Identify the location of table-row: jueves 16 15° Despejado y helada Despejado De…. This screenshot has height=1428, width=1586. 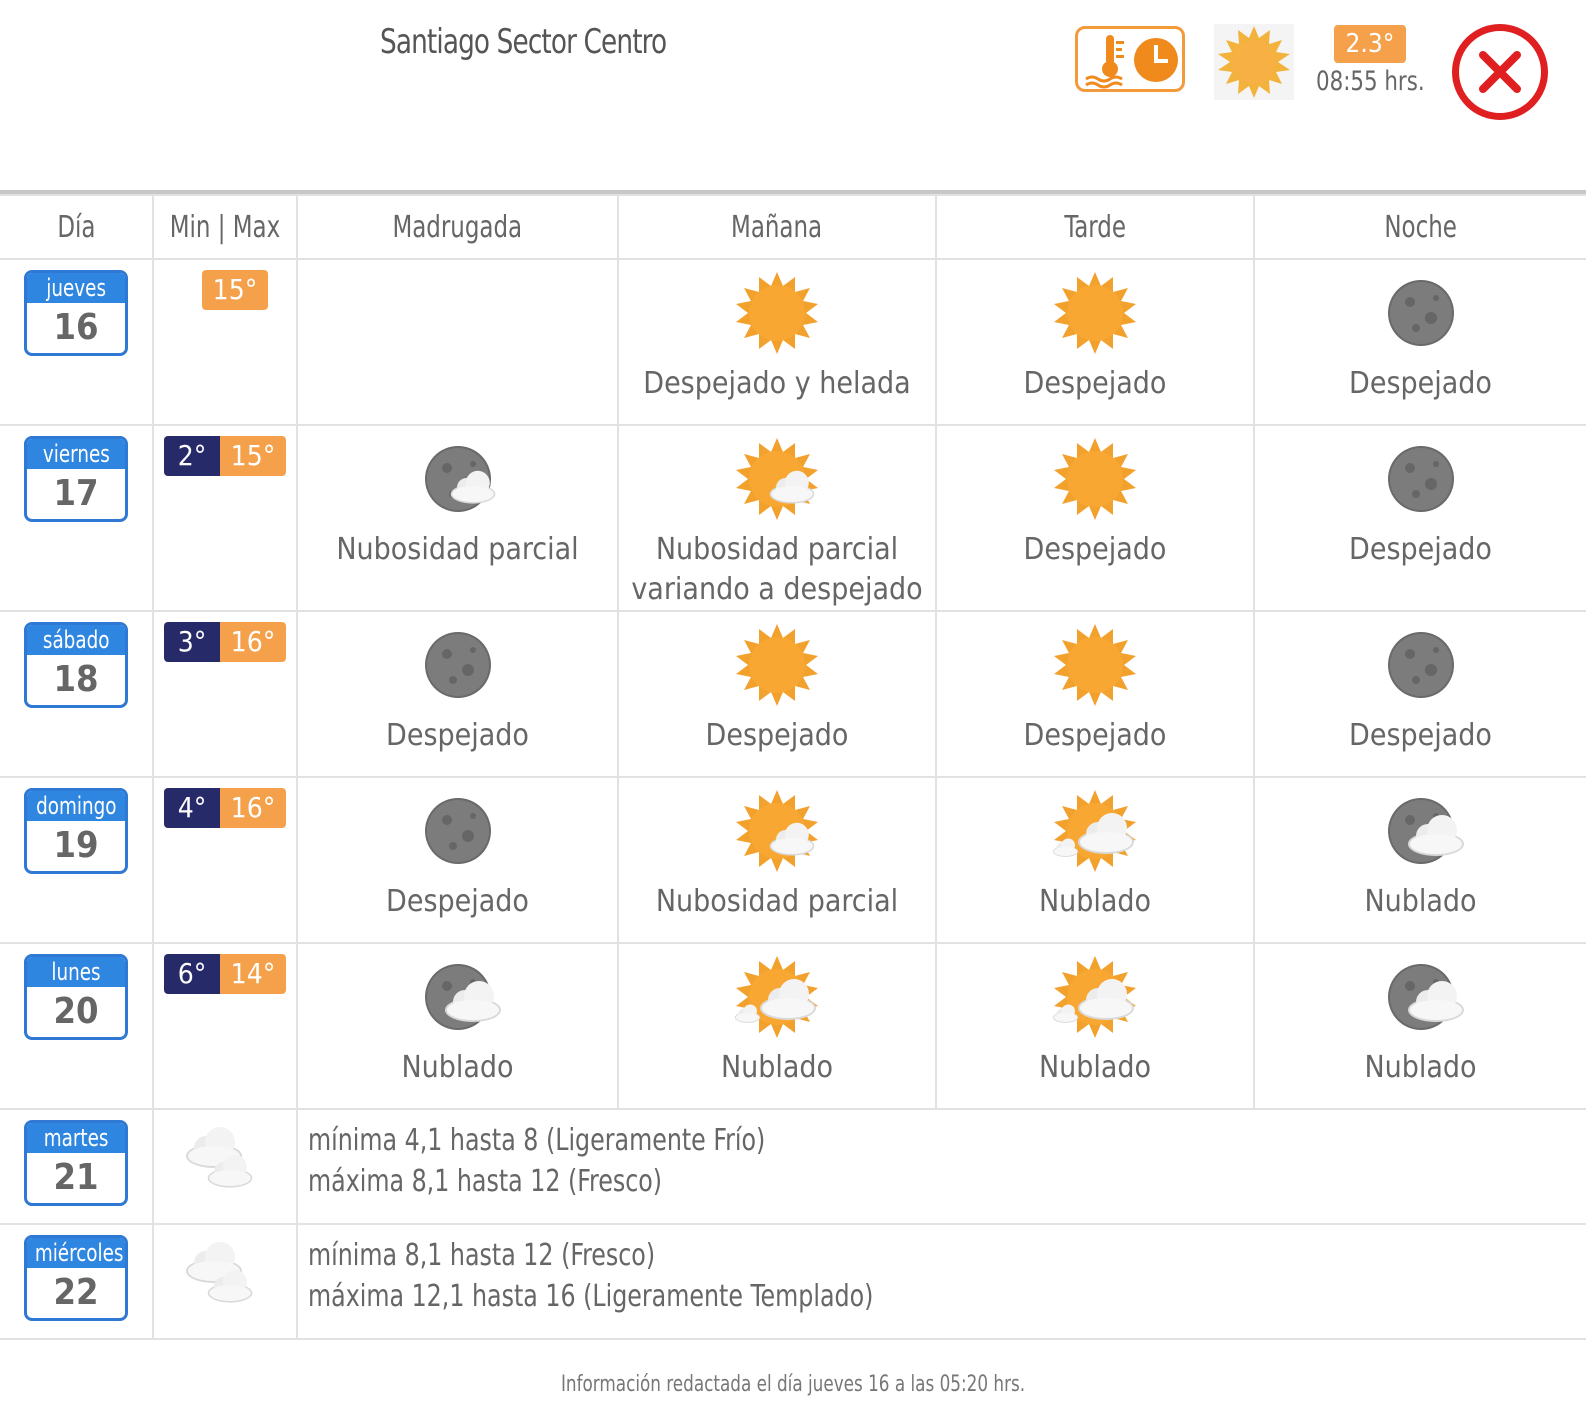
(793, 342).